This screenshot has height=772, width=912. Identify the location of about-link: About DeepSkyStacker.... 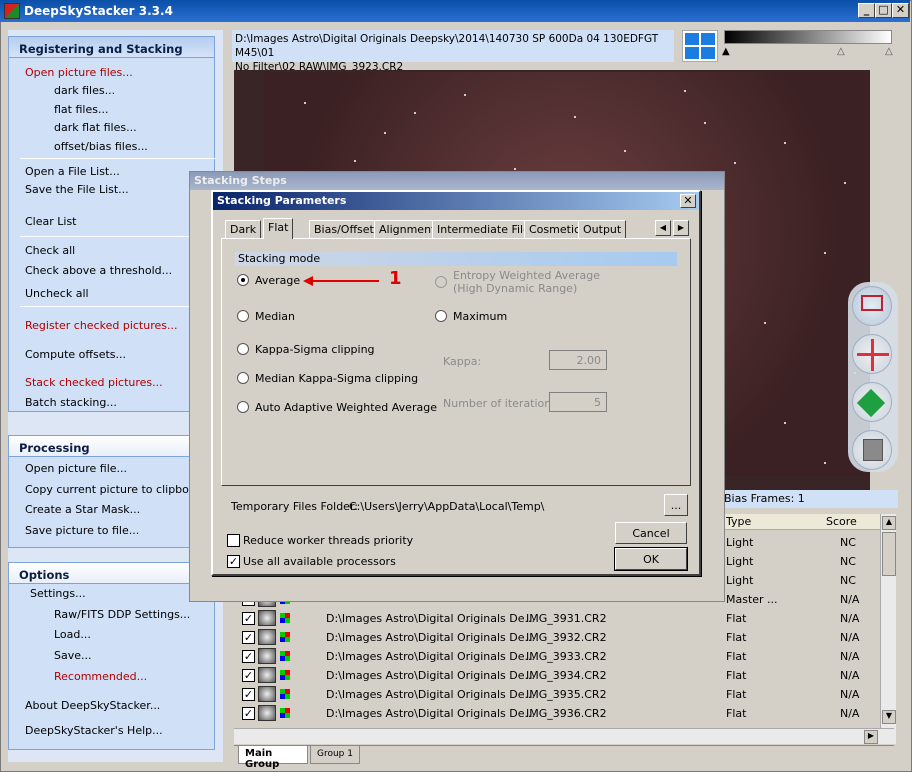
(92, 705).